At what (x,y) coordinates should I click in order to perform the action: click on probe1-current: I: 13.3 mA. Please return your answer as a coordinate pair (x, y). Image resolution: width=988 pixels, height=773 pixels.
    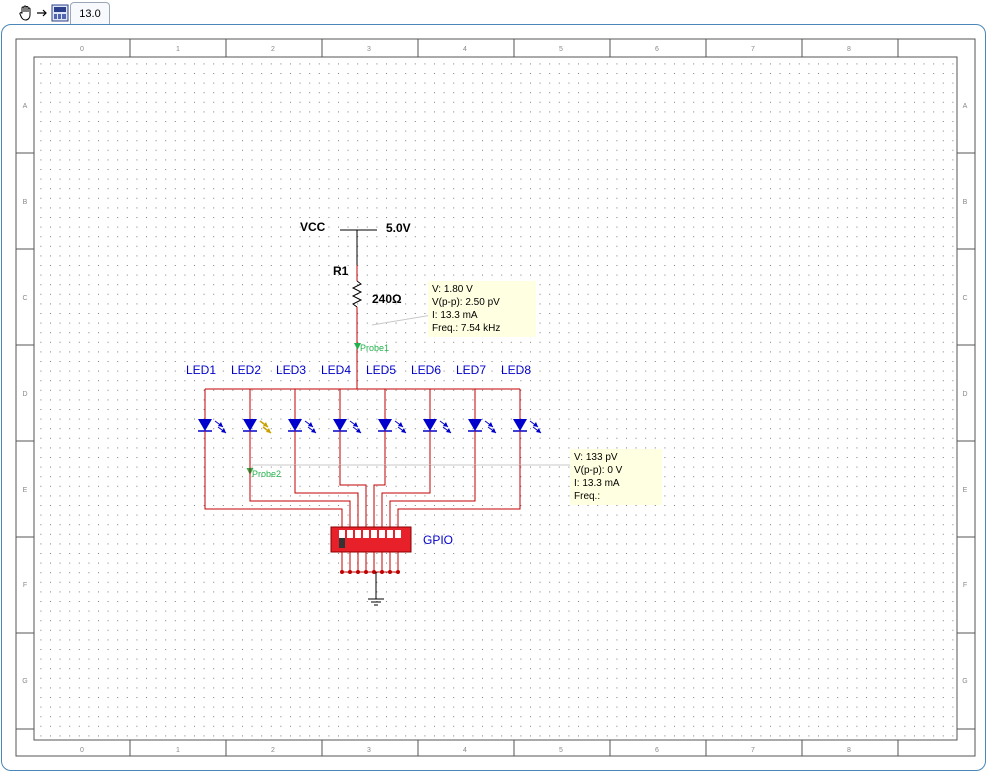
    Looking at the image, I should click on (455, 315).